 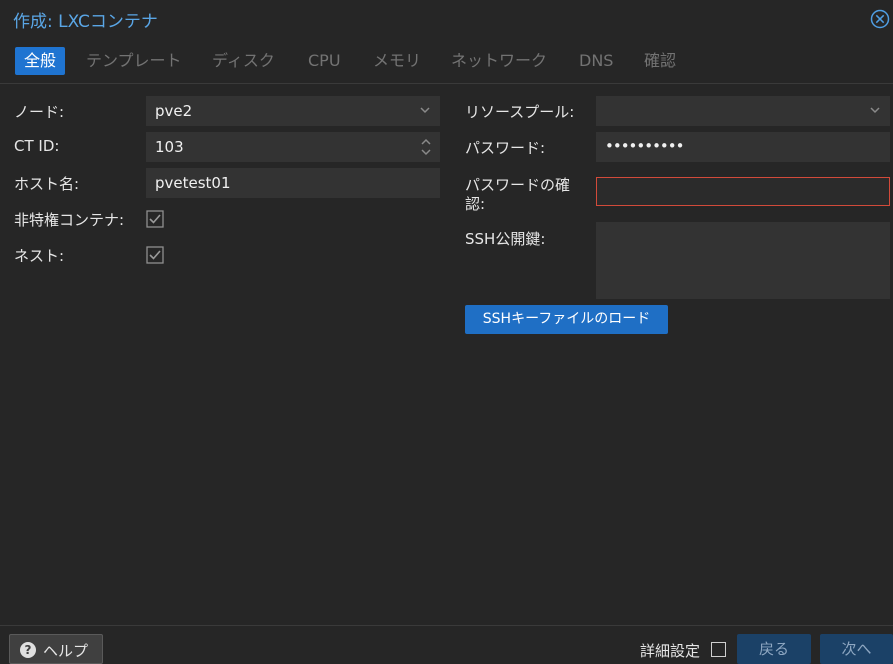 I want to click on nesting-label: ネスト:, so click(x=39, y=256).